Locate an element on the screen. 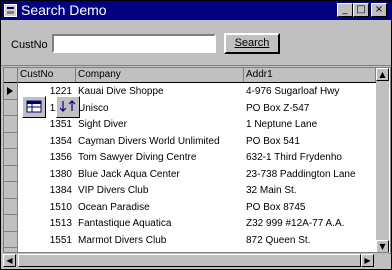  table-row: 1351 Sight Diver 1 Neptune Lane is located at coordinates (197, 125).